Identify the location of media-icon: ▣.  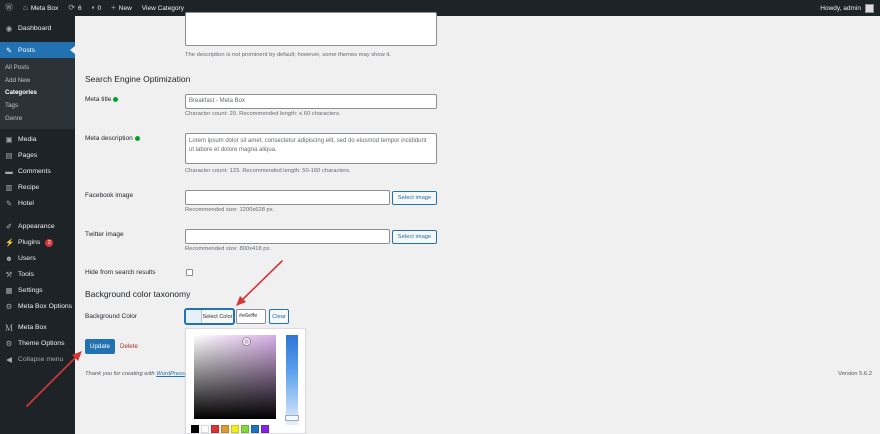
(9, 140).